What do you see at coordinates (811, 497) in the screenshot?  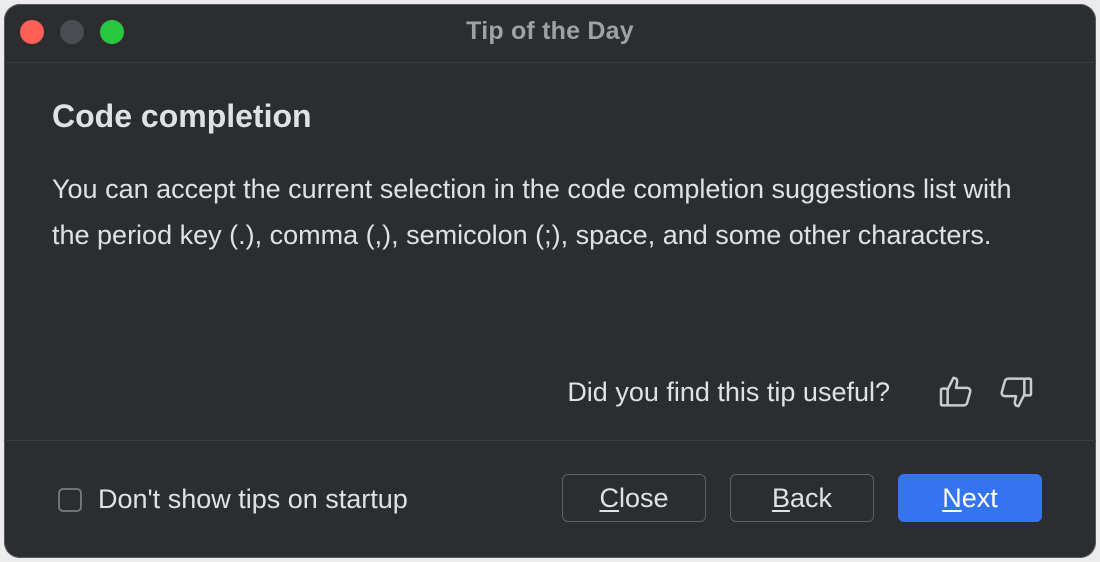 I see `back-button-label: ack` at bounding box center [811, 497].